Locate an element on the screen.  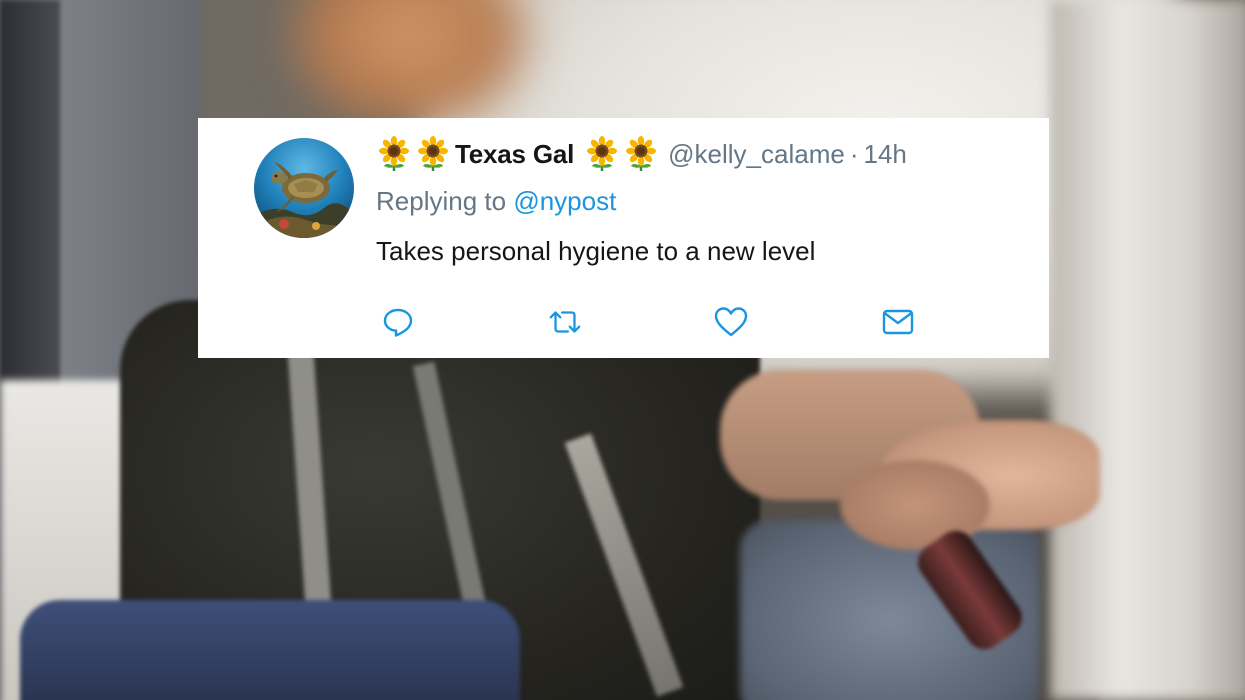
message-button is located at coordinates (898, 322).